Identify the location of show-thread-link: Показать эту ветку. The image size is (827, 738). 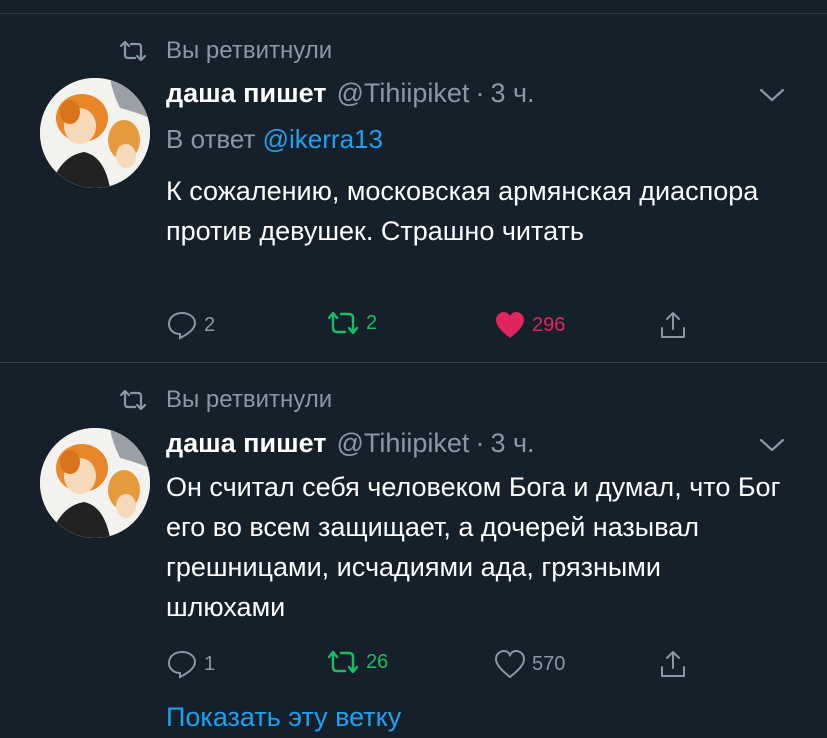
(283, 717).